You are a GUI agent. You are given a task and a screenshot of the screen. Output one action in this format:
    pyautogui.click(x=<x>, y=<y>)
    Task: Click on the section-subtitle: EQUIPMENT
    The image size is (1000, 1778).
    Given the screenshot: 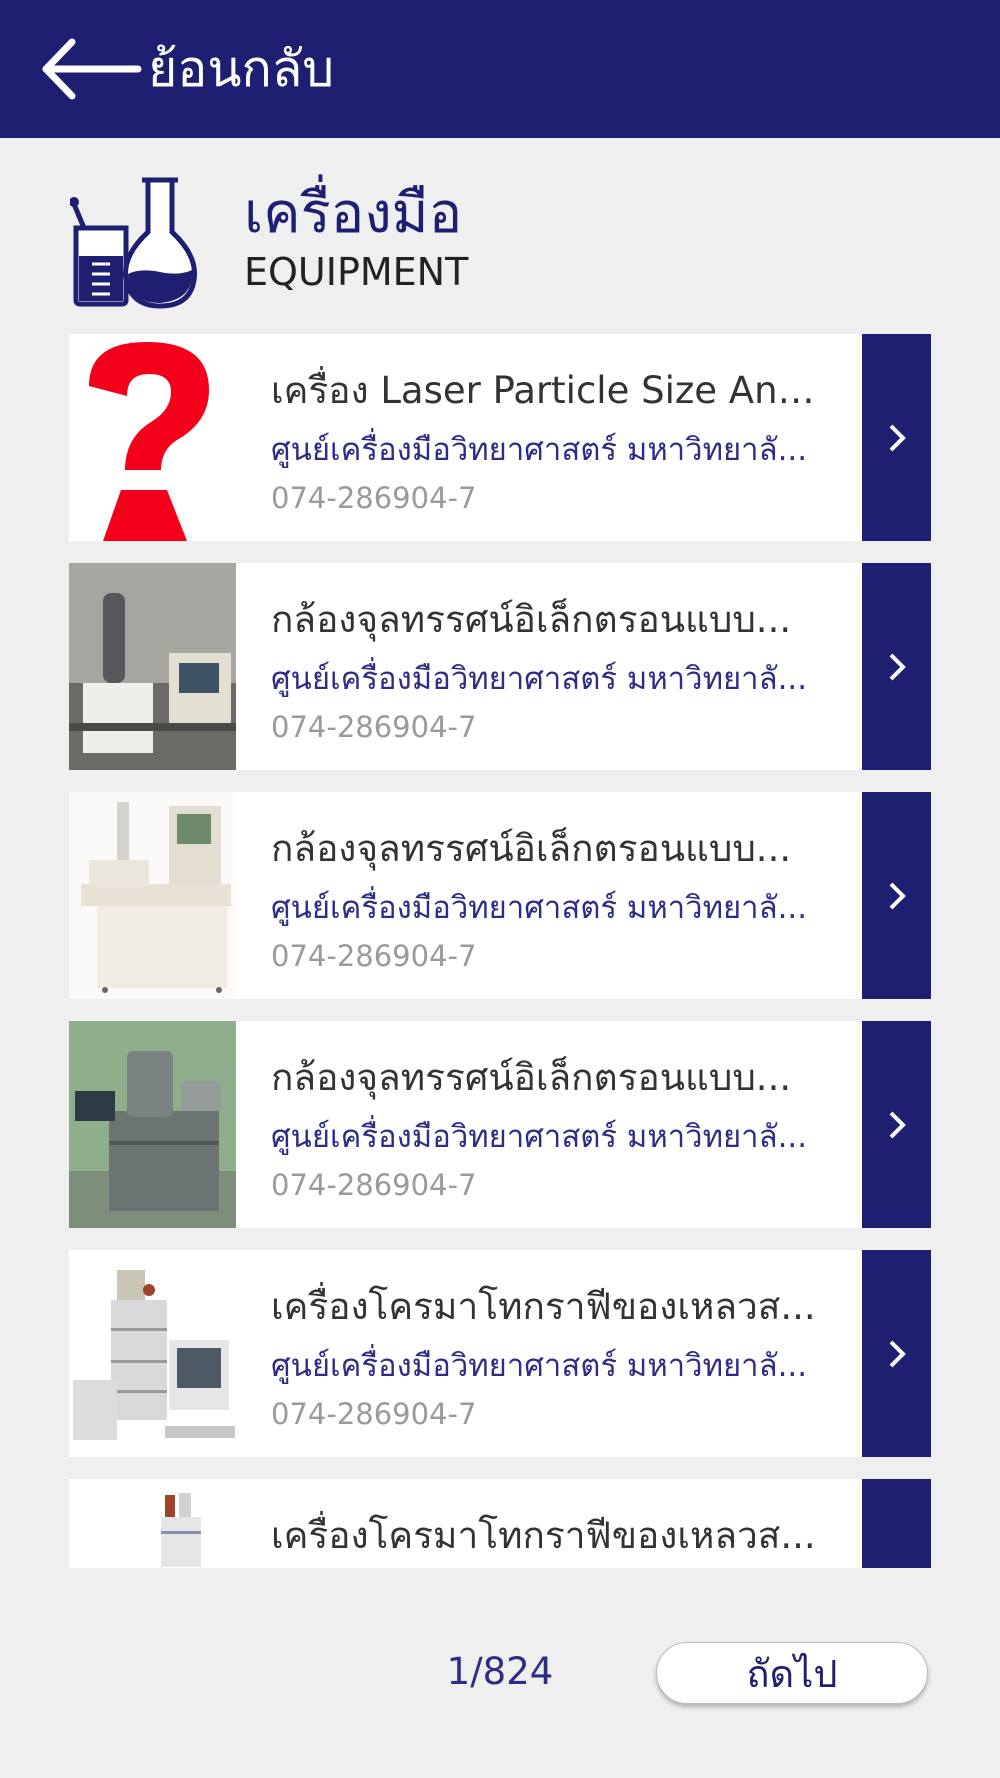 What is the action you would take?
    pyautogui.click(x=356, y=272)
    